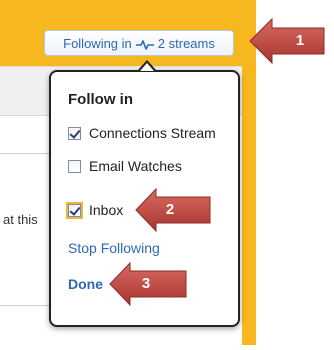 Image resolution: width=334 pixels, height=350 pixels. I want to click on stream-pulse-icon, so click(144, 44).